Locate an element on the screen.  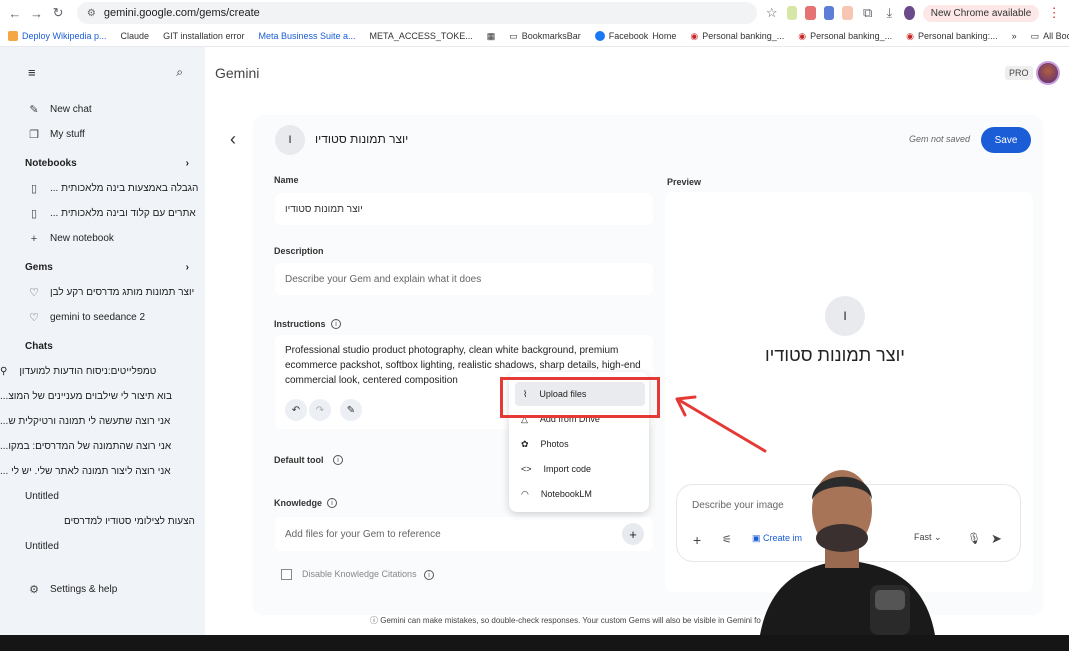
redo-icon: ↷ is located at coordinates (320, 410).